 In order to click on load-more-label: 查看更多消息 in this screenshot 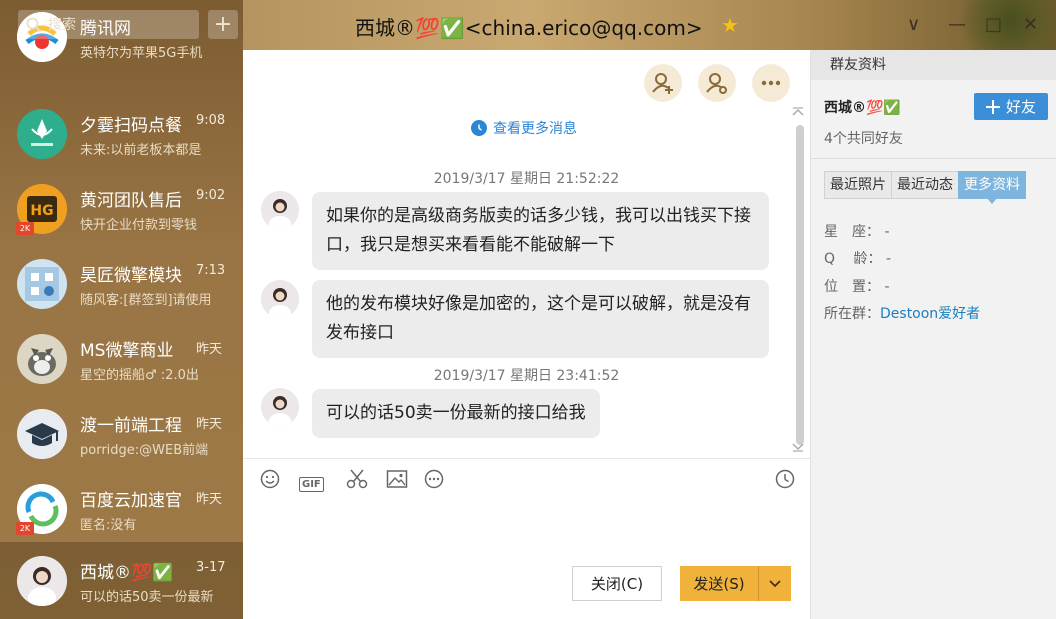, I will do `click(535, 129)`.